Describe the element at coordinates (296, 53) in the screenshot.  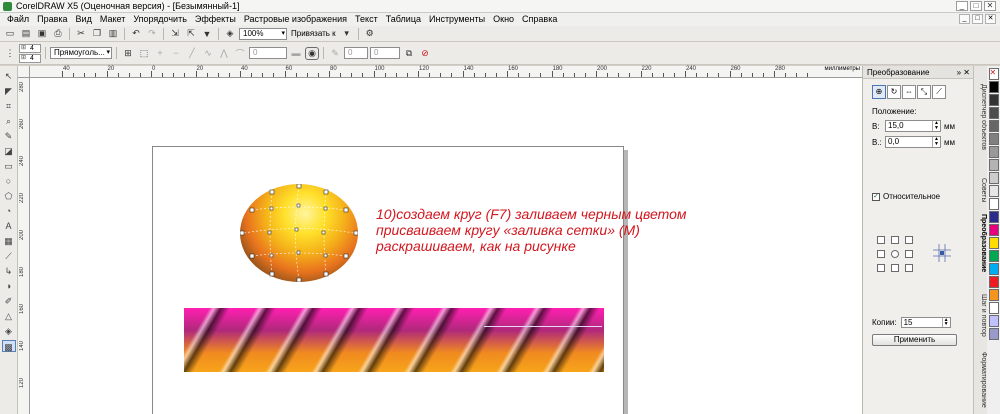
I see `slider-icon: ▬` at that location.